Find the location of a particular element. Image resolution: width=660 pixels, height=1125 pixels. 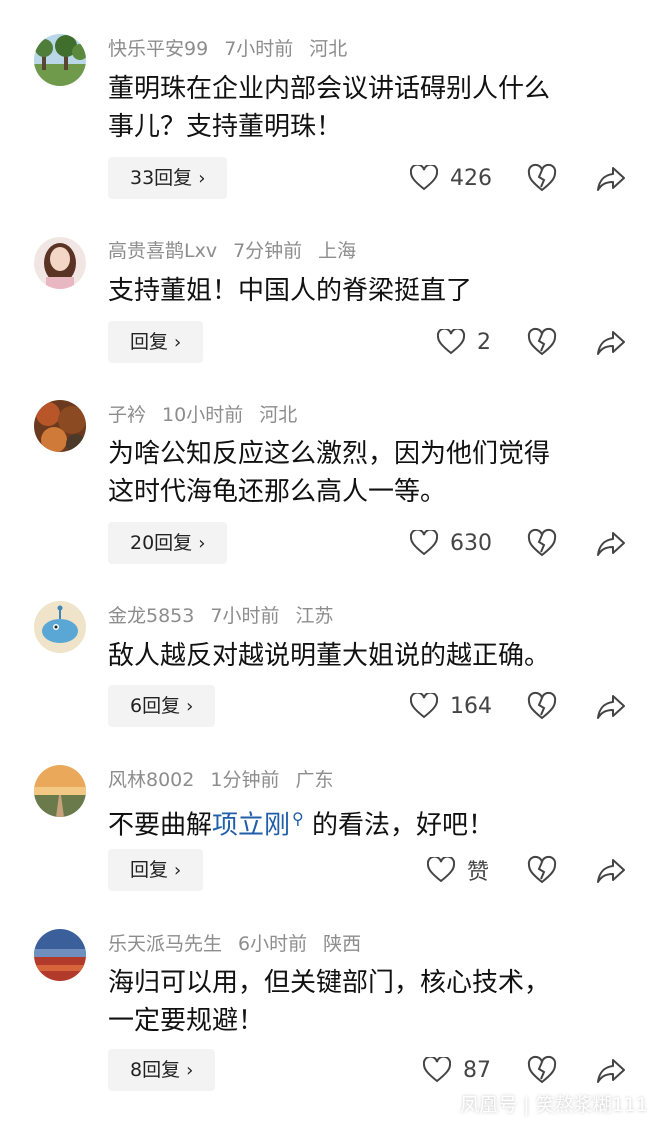

comment-line: 董明珠在企业内部会议讲话碍别人什么 is located at coordinates (329, 89).